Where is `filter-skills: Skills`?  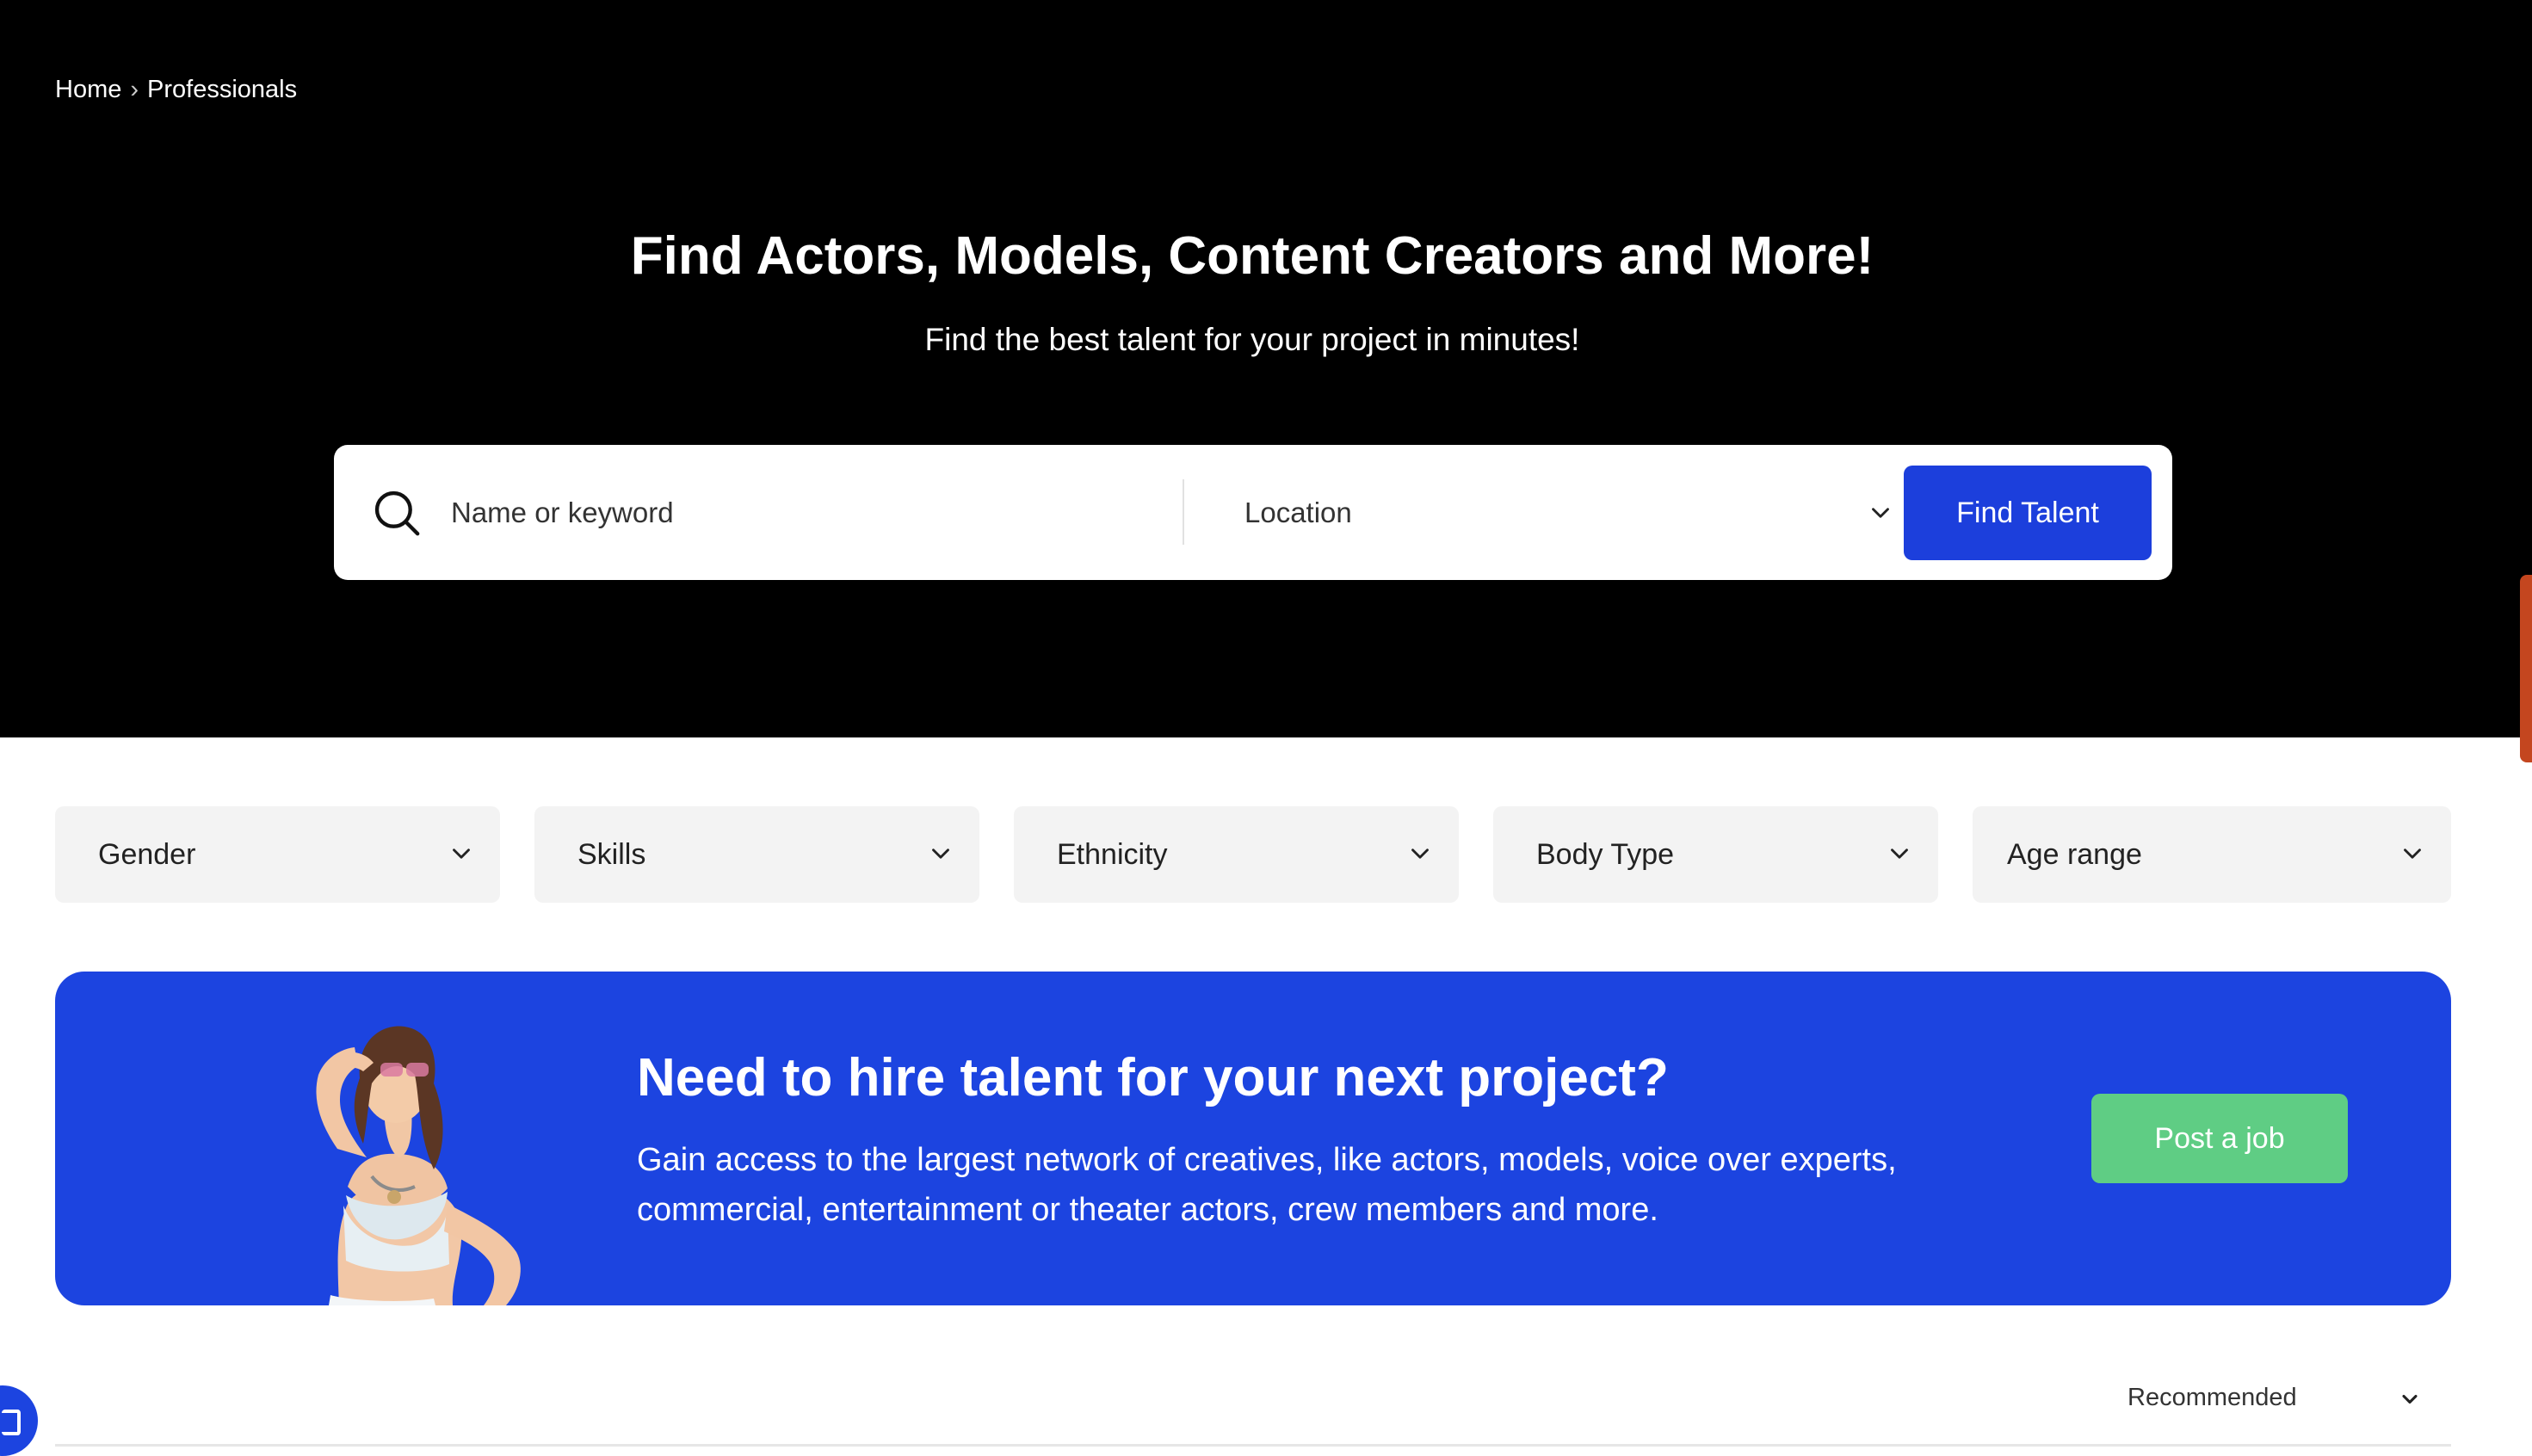 filter-skills: Skills is located at coordinates (756, 855).